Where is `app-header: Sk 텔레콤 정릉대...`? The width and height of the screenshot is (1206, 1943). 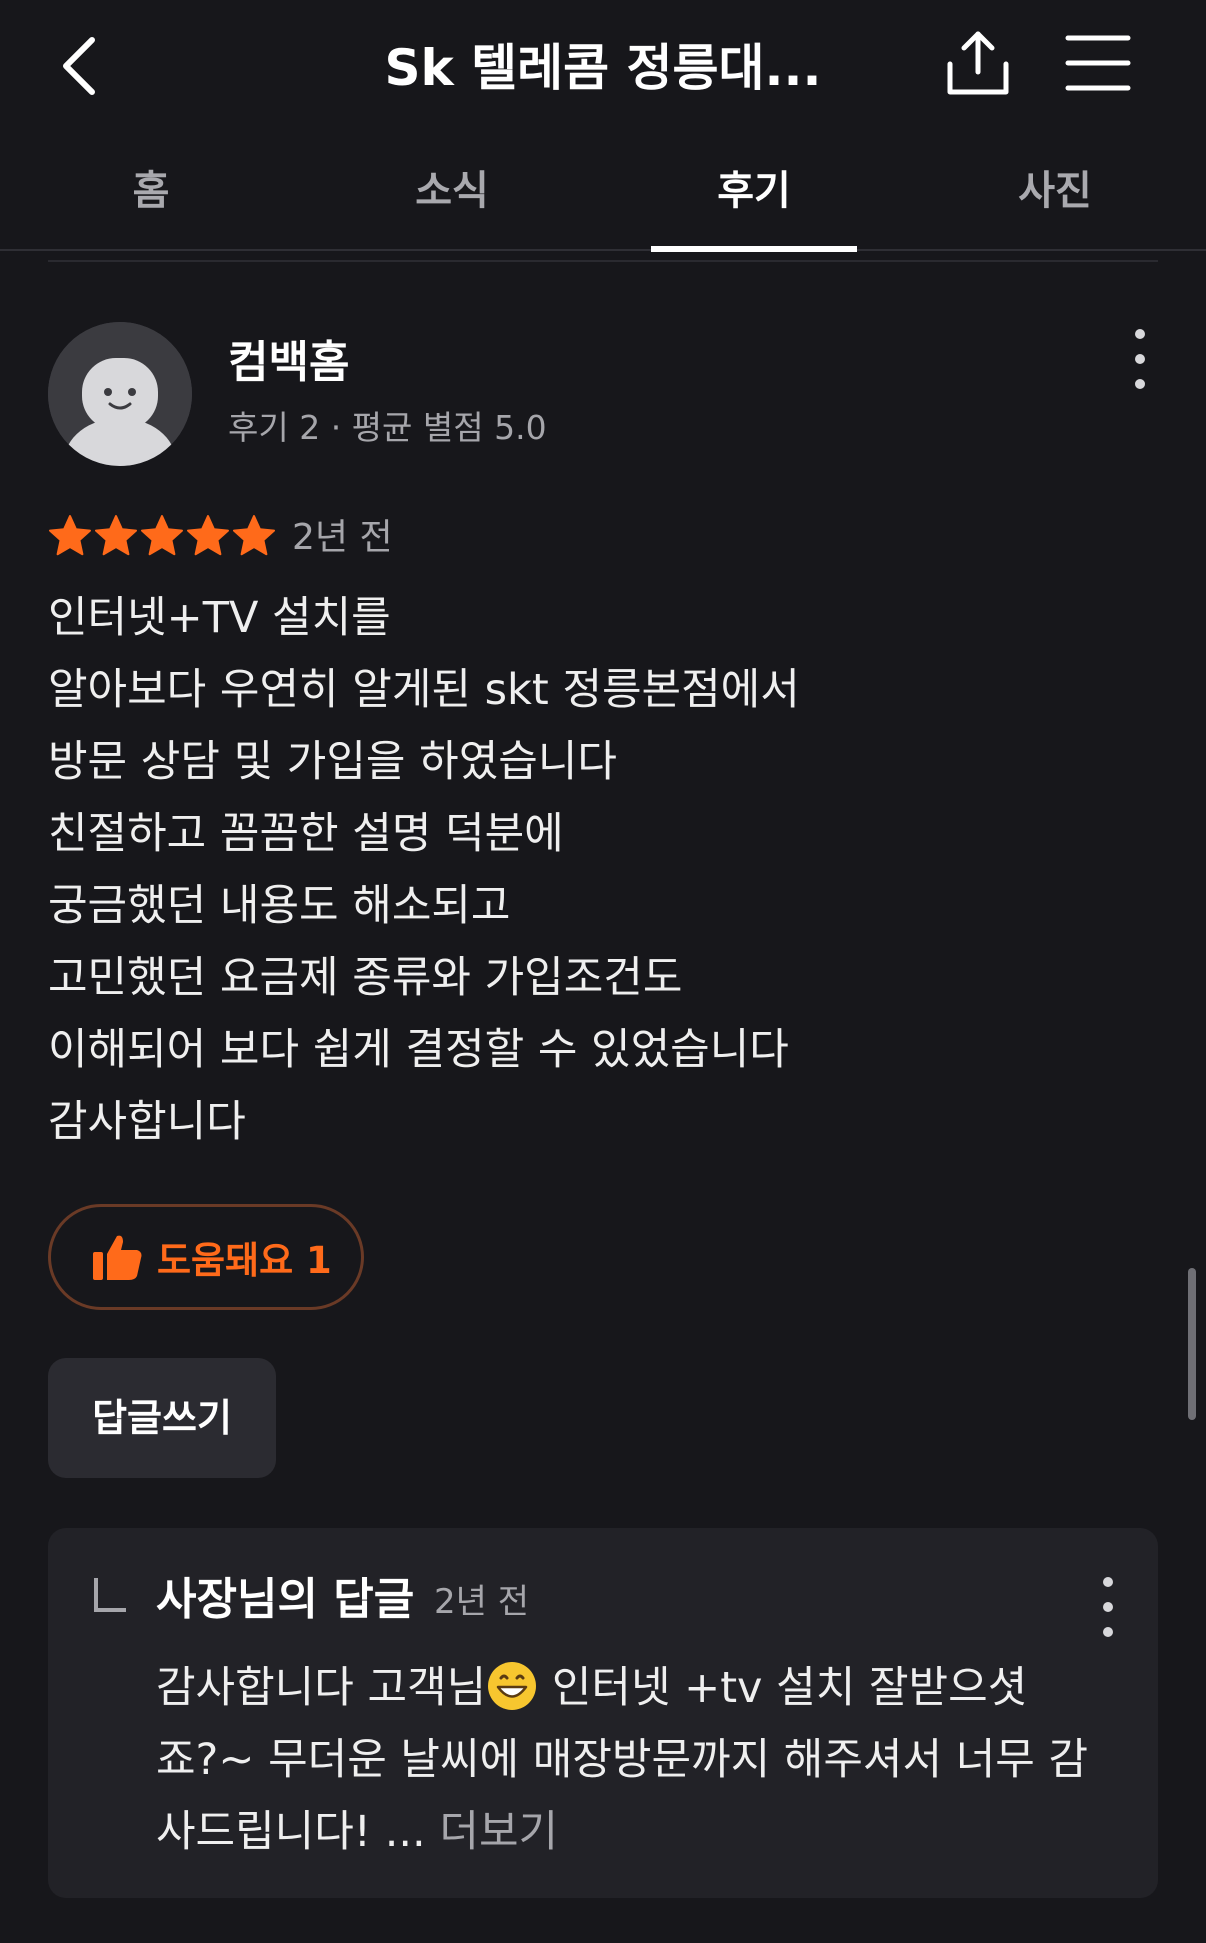
app-header: Sk 텔레콤 정릉대... is located at coordinates (603, 67).